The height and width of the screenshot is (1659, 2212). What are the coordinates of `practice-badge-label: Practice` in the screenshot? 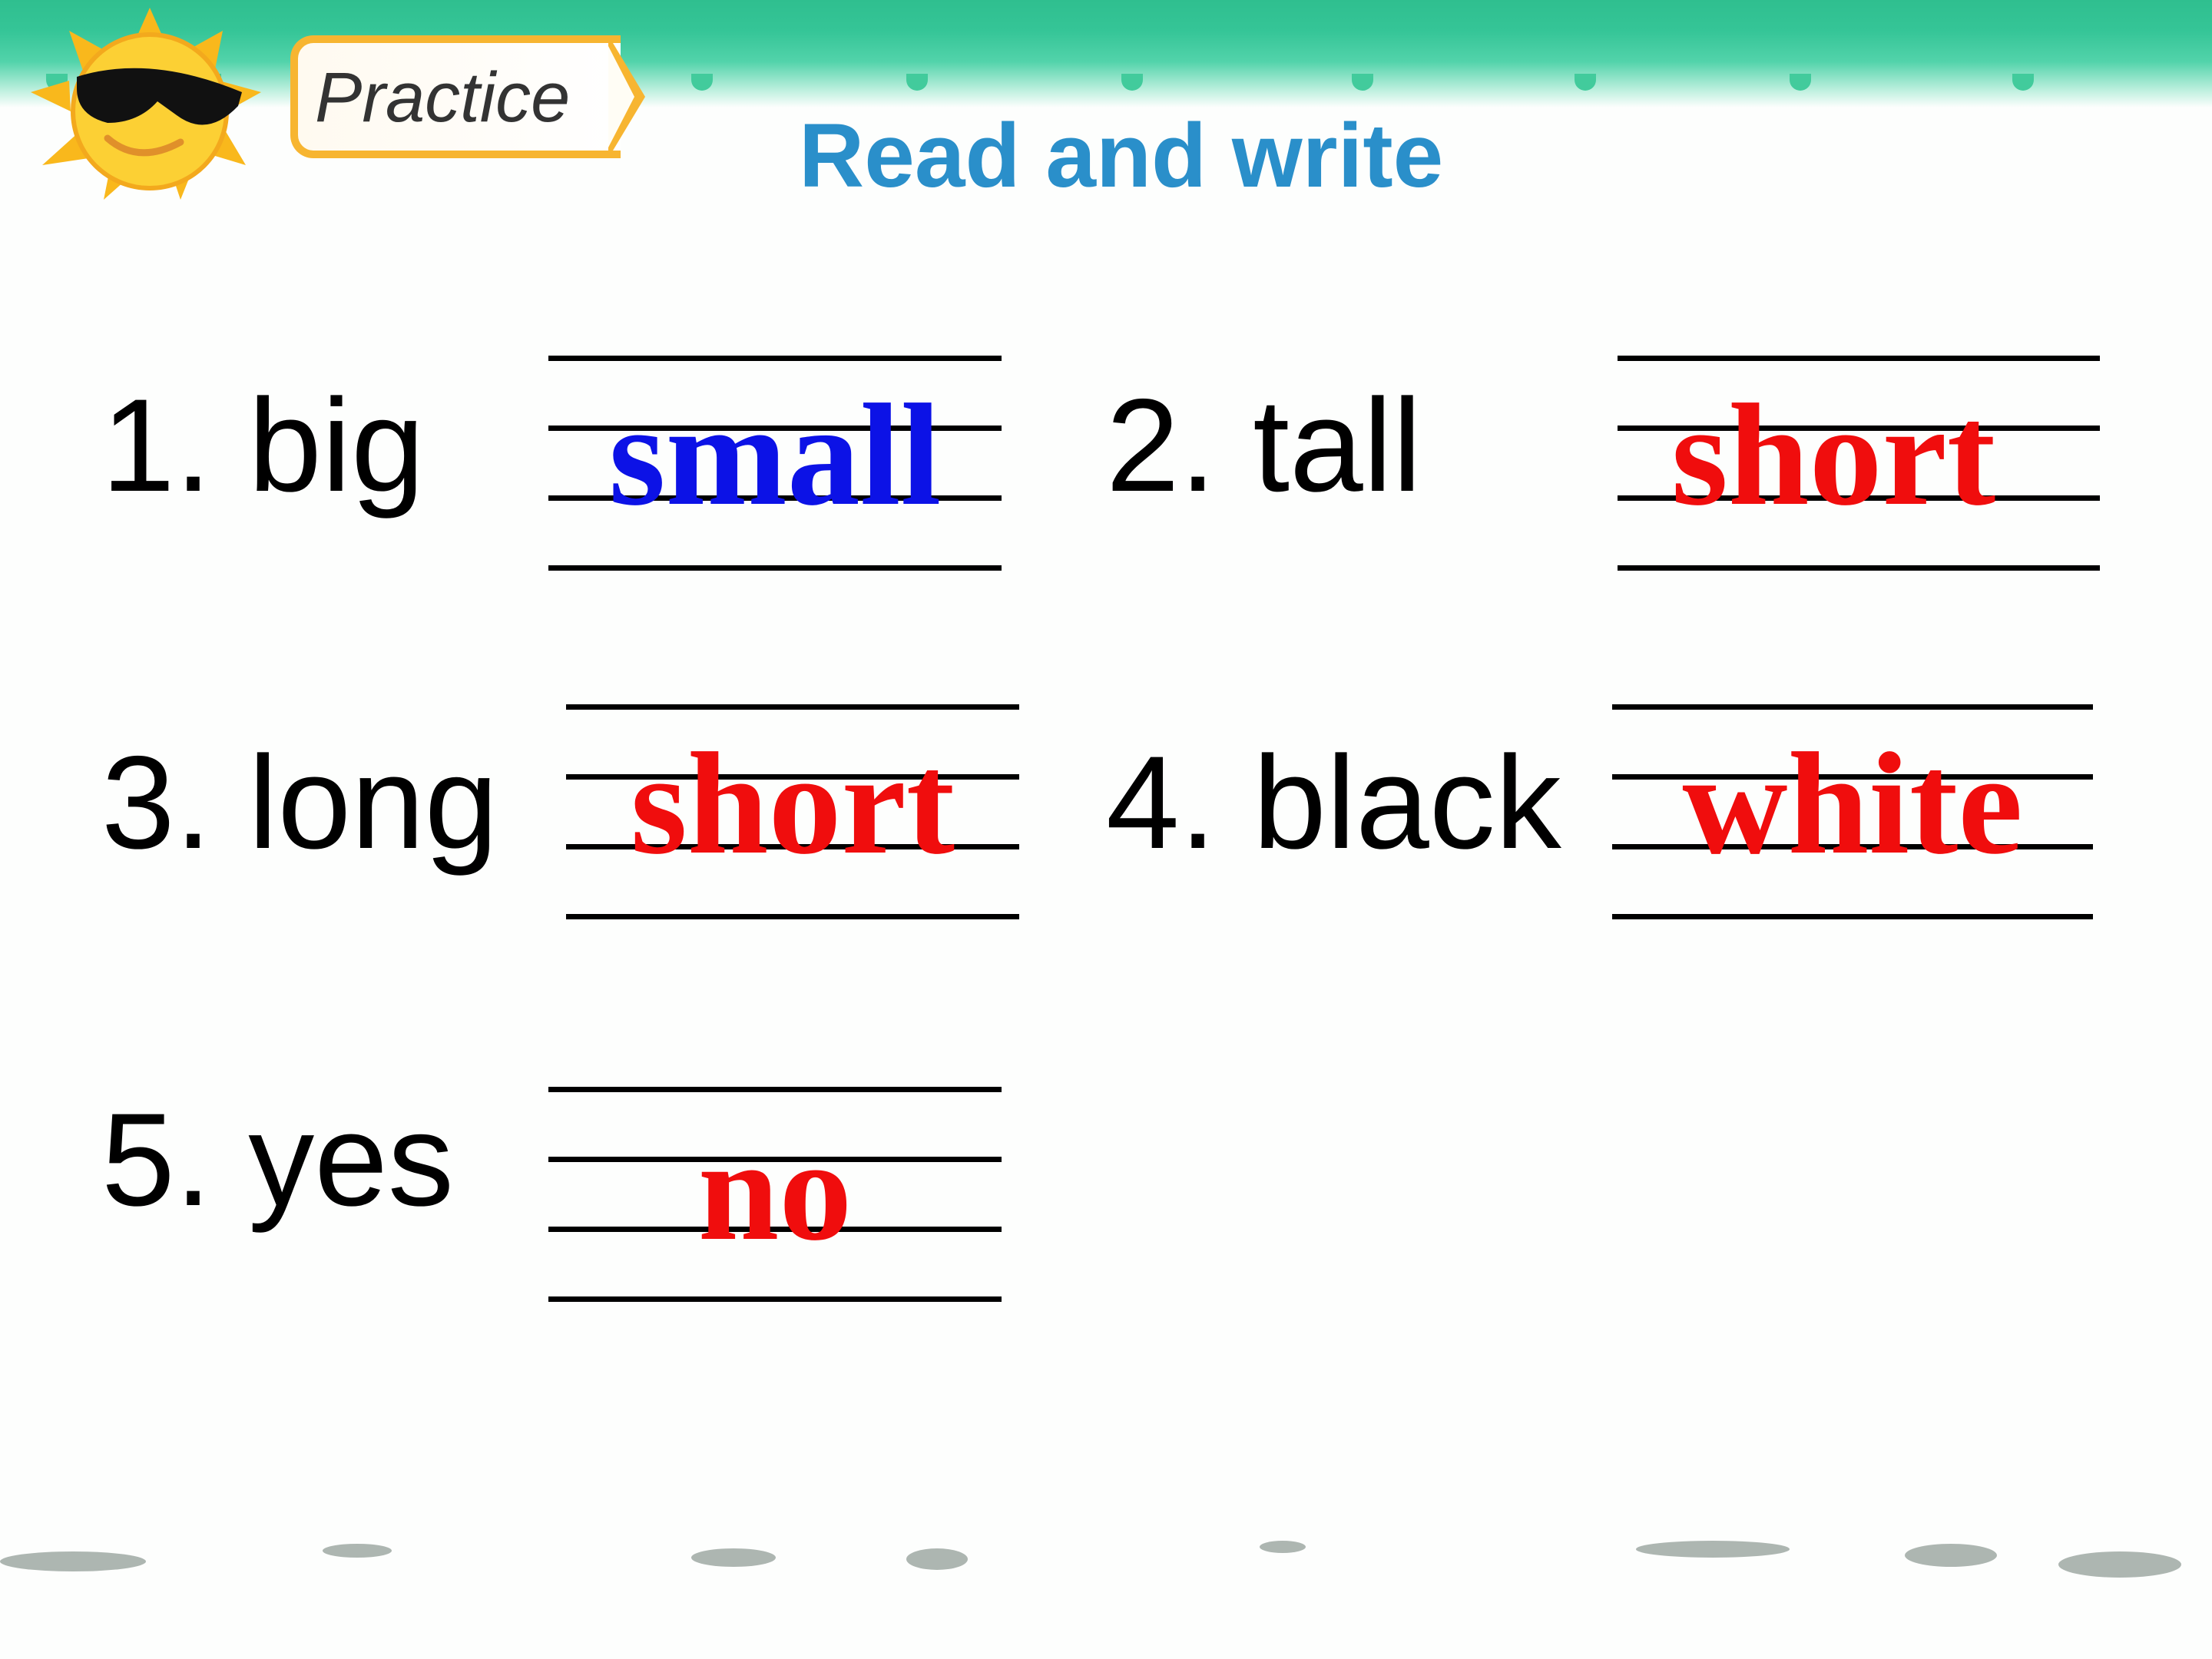 It's located at (443, 98).